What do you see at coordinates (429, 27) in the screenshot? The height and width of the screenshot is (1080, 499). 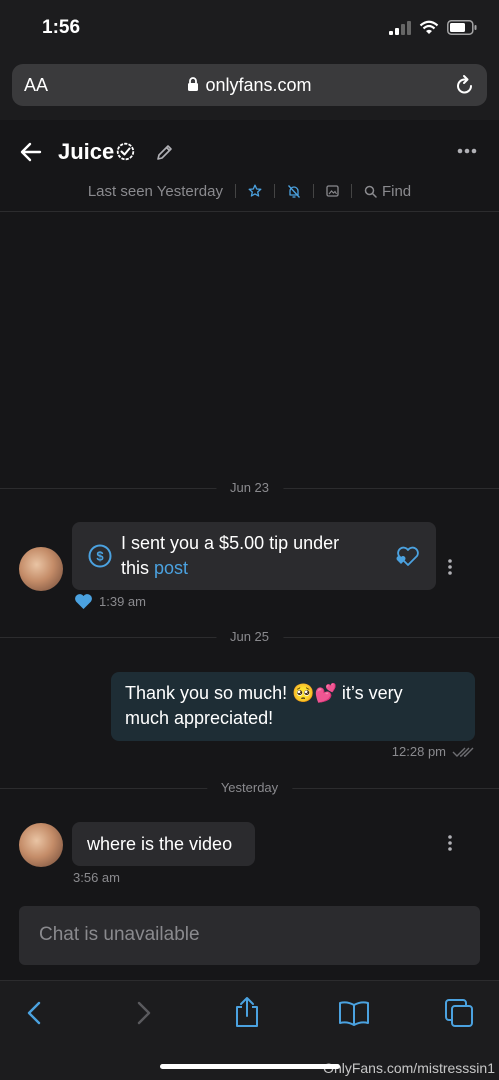 I see `wifi-icon` at bounding box center [429, 27].